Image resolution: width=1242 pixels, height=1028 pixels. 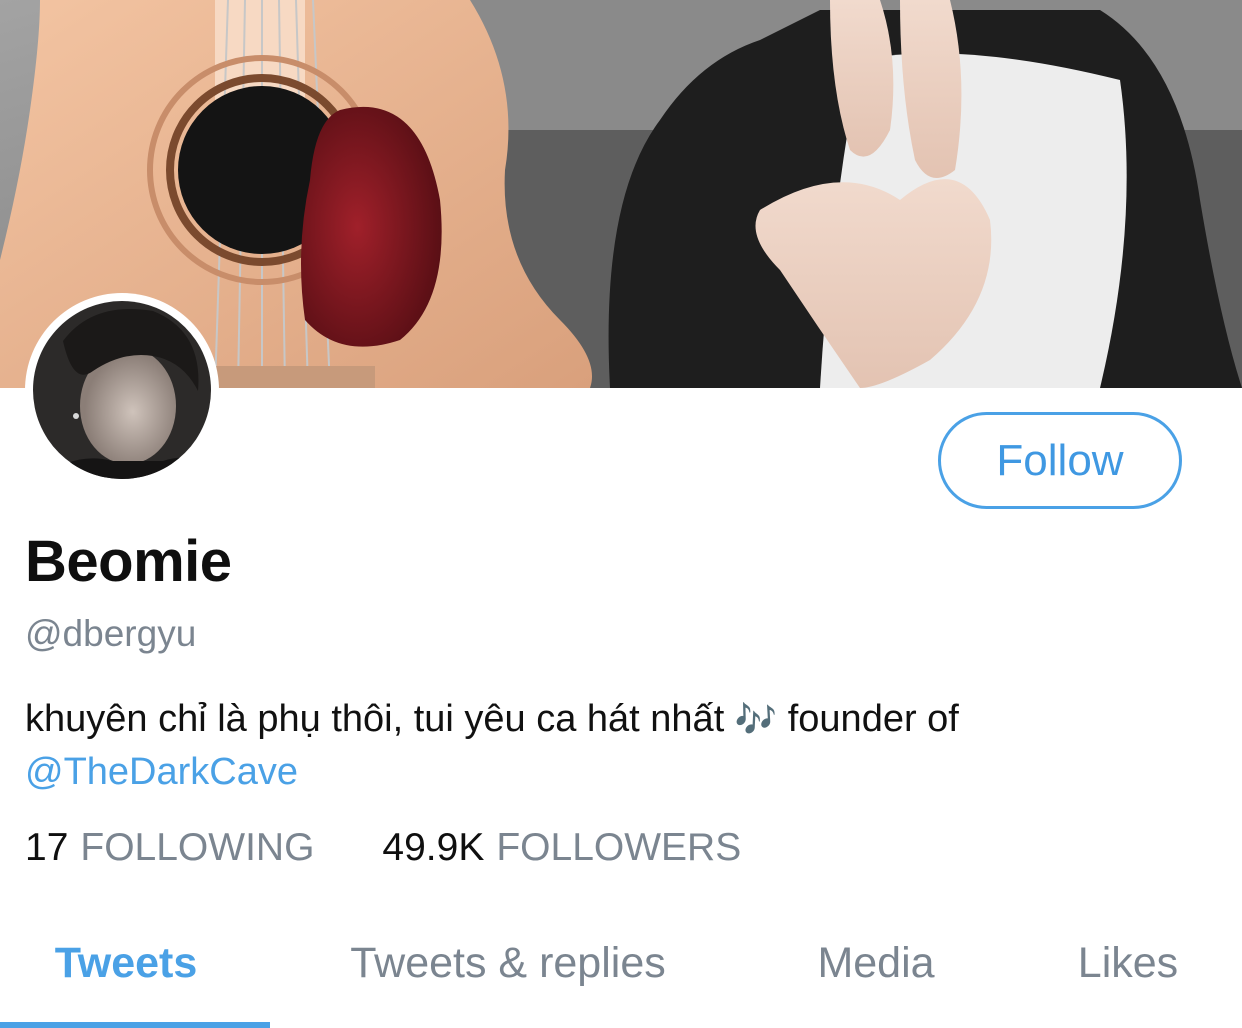 I want to click on avatar, so click(x=122, y=390).